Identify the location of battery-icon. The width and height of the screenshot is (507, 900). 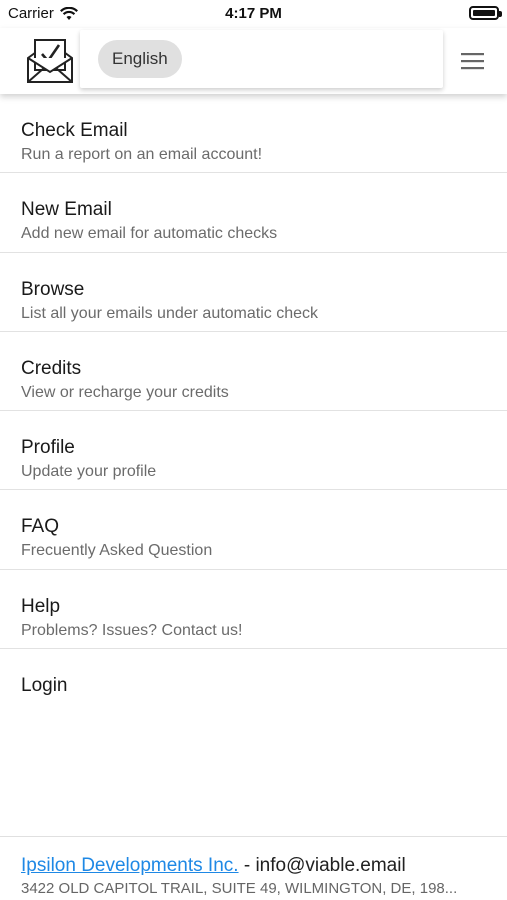
(485, 13).